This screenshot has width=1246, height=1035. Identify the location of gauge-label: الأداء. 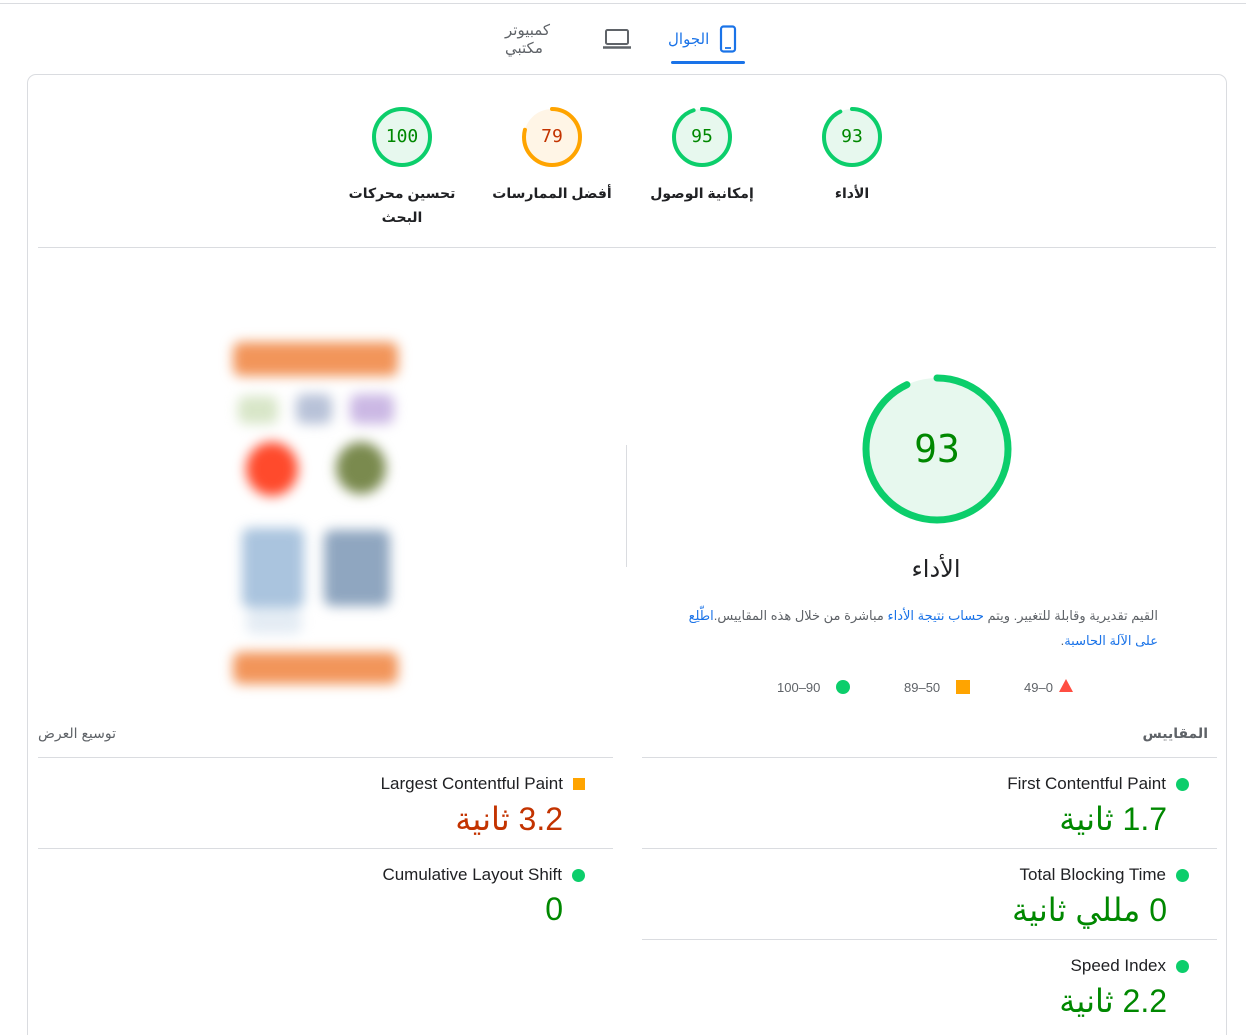
(852, 193).